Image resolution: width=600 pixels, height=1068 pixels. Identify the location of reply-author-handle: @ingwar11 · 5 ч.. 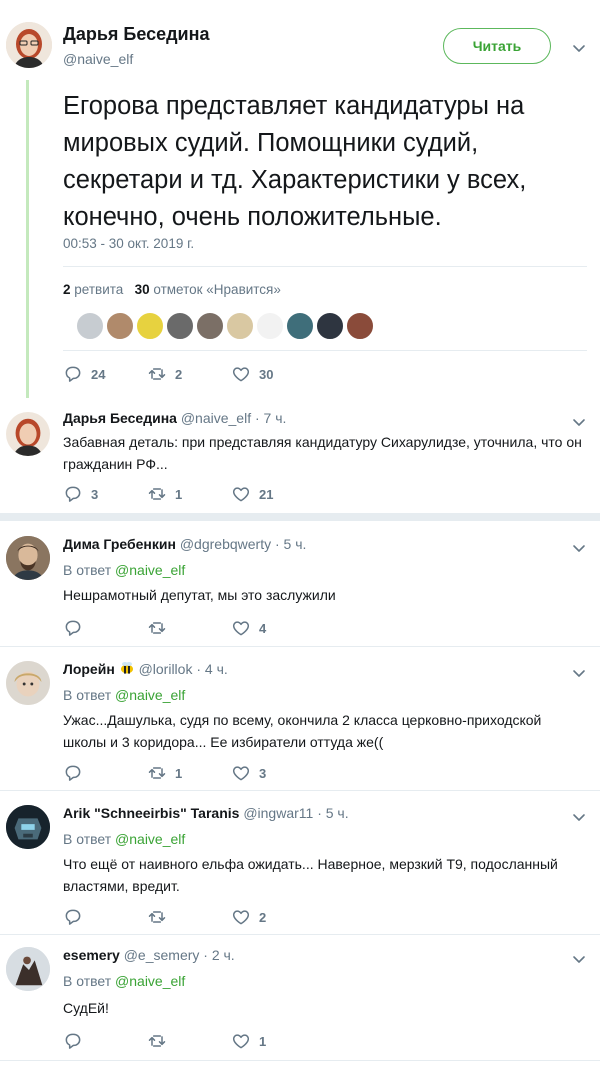
(295, 813).